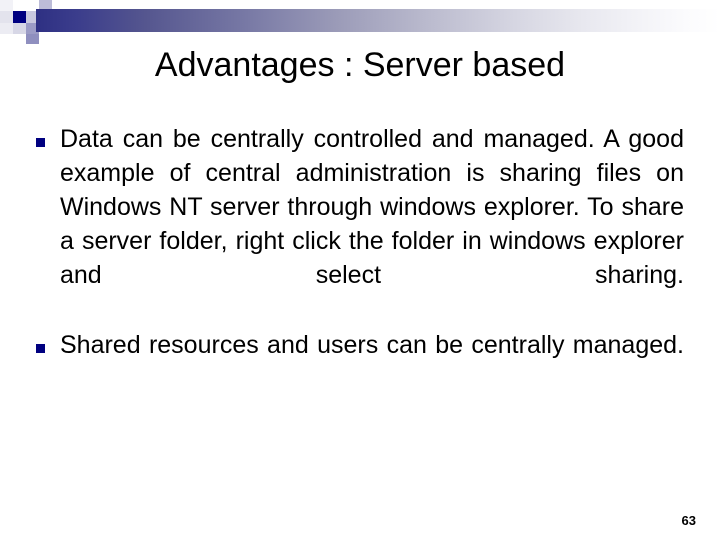  What do you see at coordinates (688, 520) in the screenshot?
I see `page-number: 63` at bounding box center [688, 520].